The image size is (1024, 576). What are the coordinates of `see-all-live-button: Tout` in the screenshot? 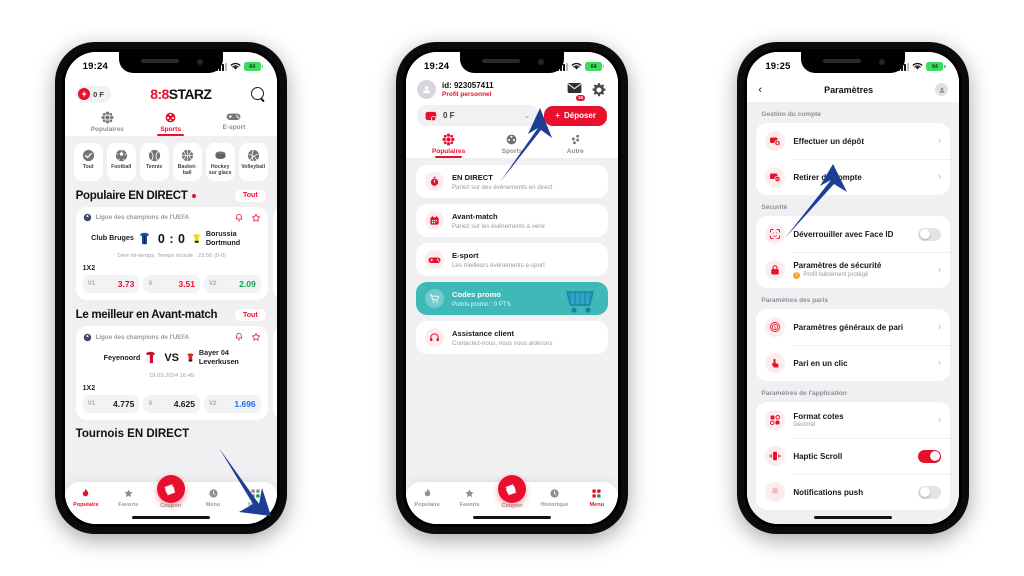 It's located at (250, 195).